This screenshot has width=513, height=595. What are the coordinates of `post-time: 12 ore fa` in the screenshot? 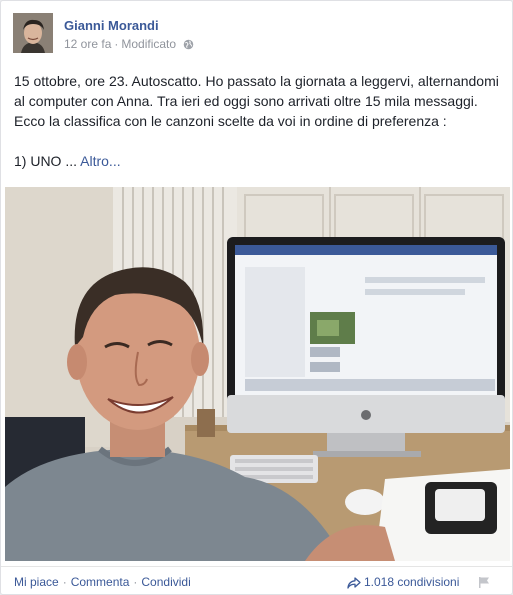 It's located at (87, 44).